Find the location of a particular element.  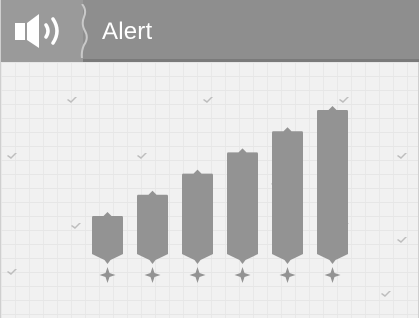

speaker-button is located at coordinates (42, 31).